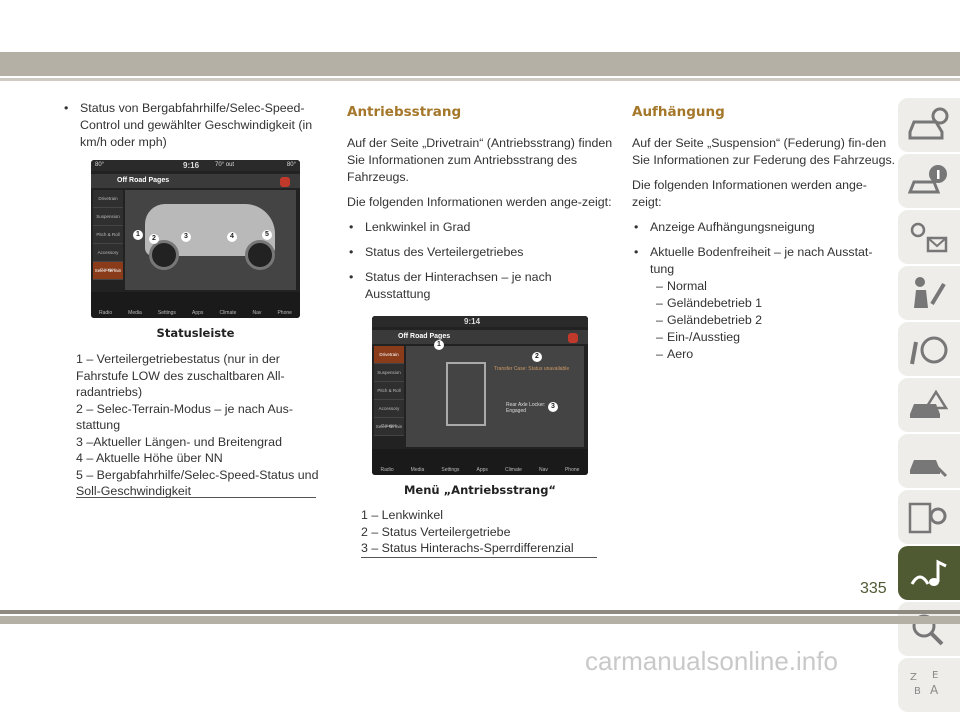 The height and width of the screenshot is (714, 960). I want to click on screen-time: 9:16, so click(191, 165).